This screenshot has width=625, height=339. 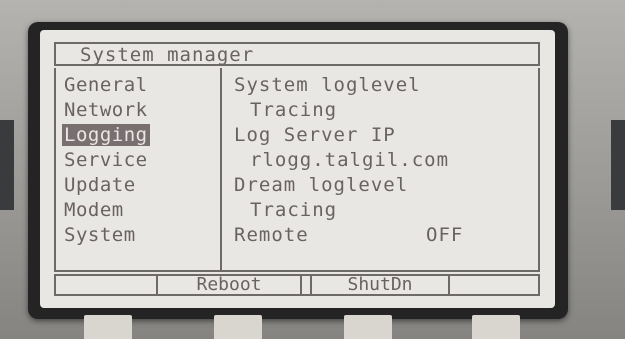 I want to click on menu-item-system: System, so click(x=100, y=235).